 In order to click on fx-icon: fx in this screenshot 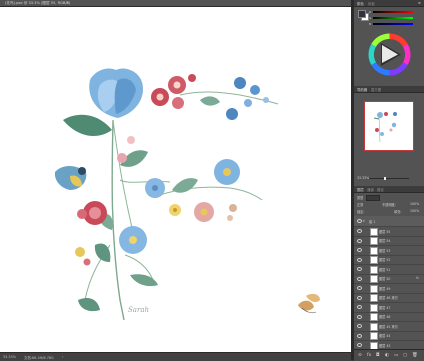, I will do `click(369, 355)`.